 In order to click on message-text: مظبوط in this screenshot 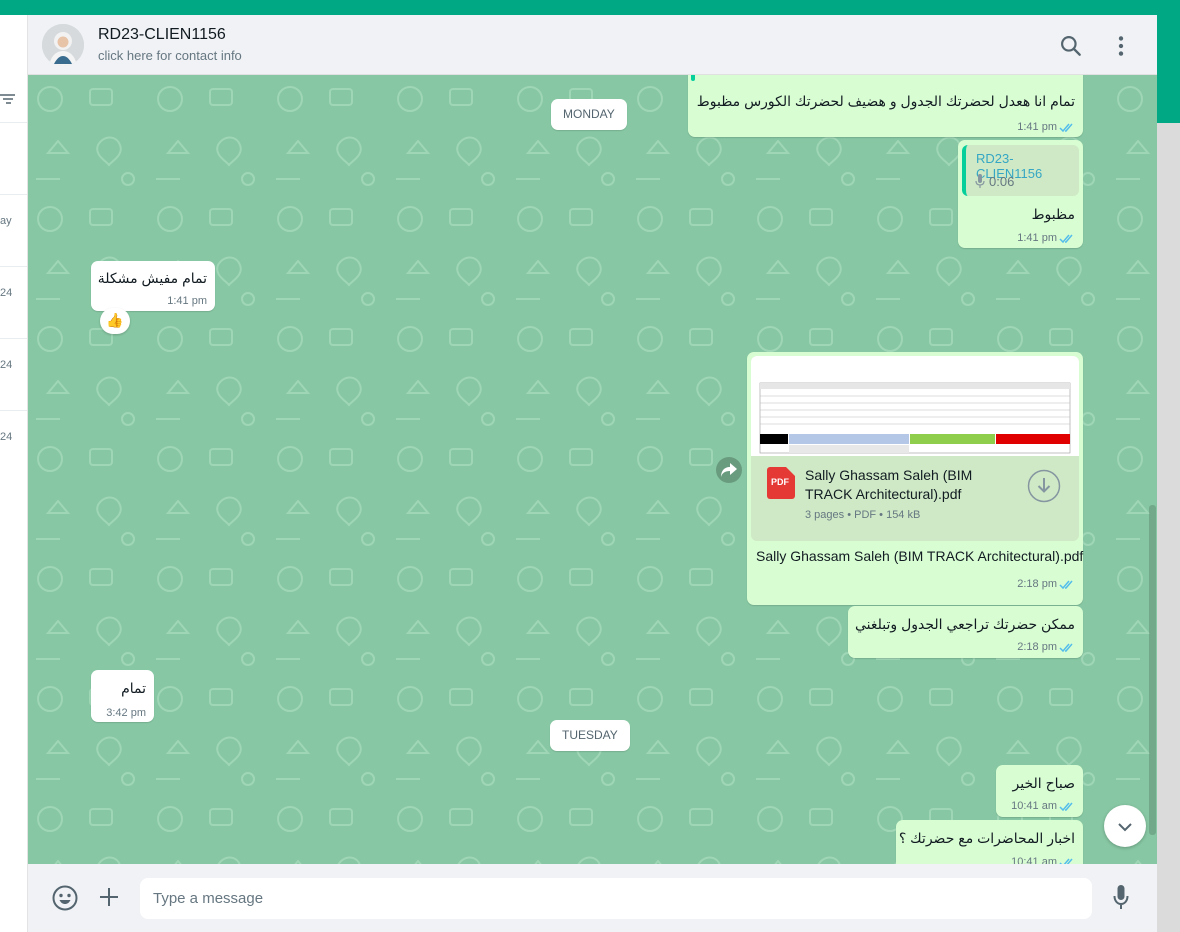, I will do `click(1053, 214)`.